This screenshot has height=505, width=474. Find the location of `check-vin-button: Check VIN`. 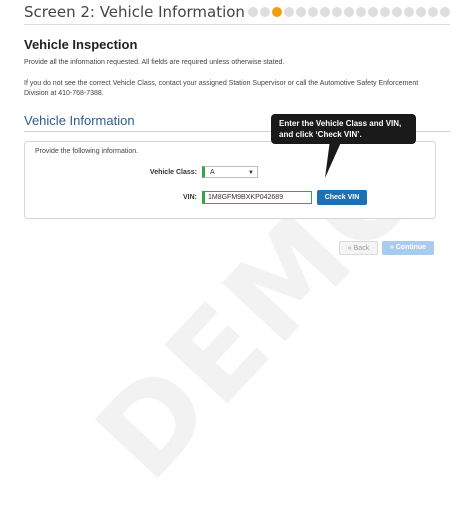

check-vin-button: Check VIN is located at coordinates (342, 197).